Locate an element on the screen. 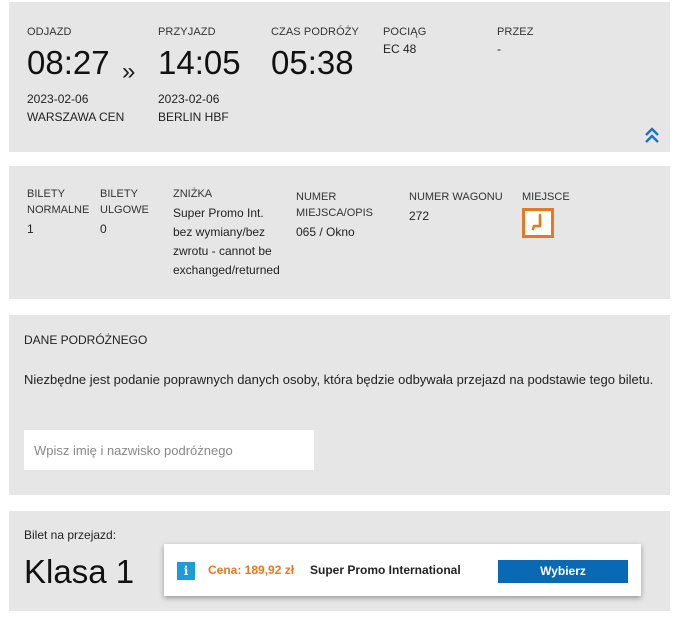  duration-block: CZAS PODRÓŻY 05:38 is located at coordinates (315, 52).